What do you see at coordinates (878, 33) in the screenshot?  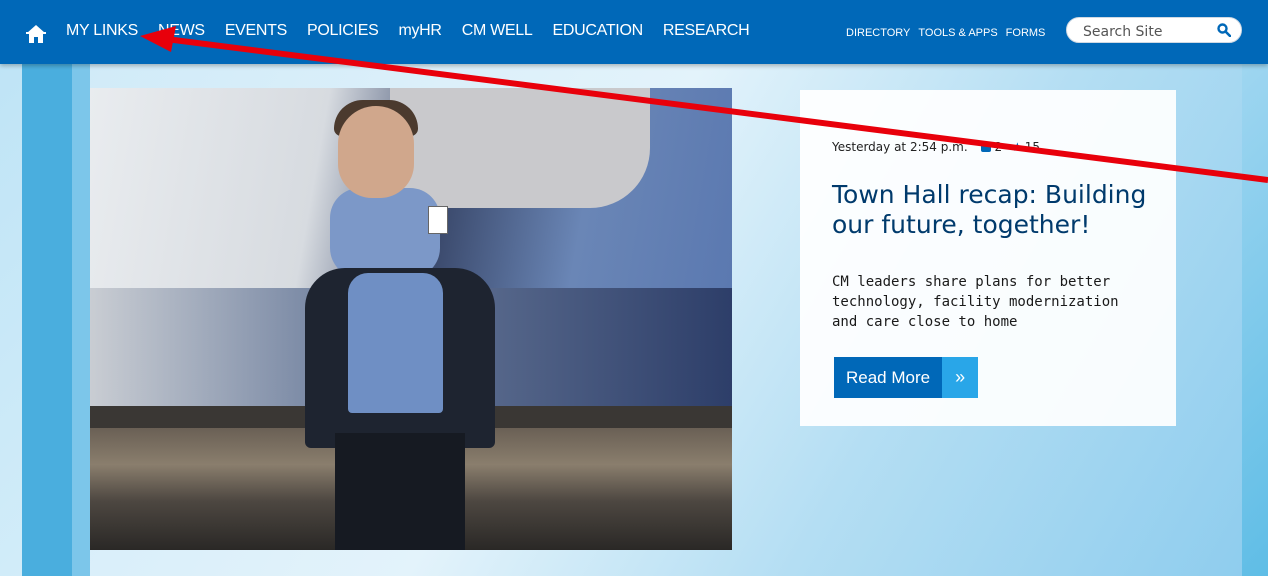 I see `nav-item-directory: DIRECTORY` at bounding box center [878, 33].